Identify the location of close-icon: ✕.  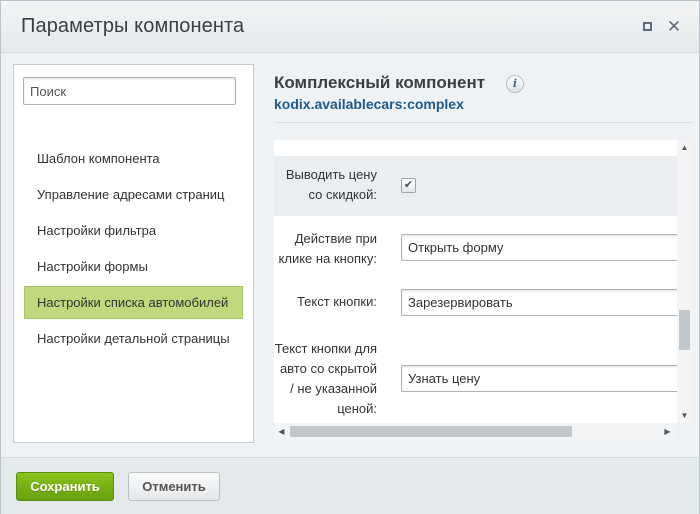
(674, 26).